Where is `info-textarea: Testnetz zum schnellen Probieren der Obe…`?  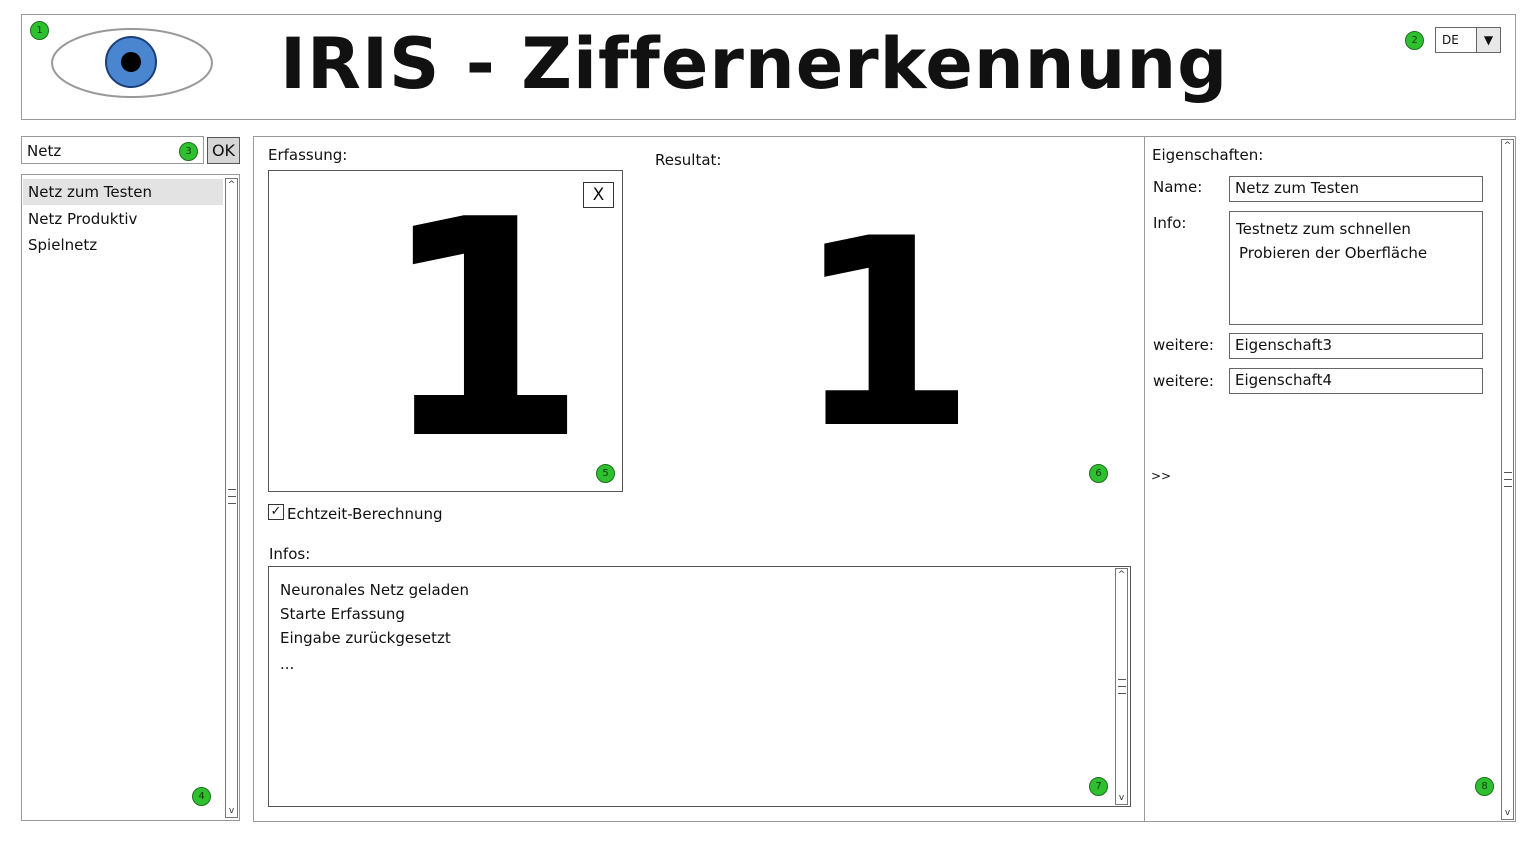 info-textarea: Testnetz zum schnellen Probieren der Obe… is located at coordinates (1356, 268).